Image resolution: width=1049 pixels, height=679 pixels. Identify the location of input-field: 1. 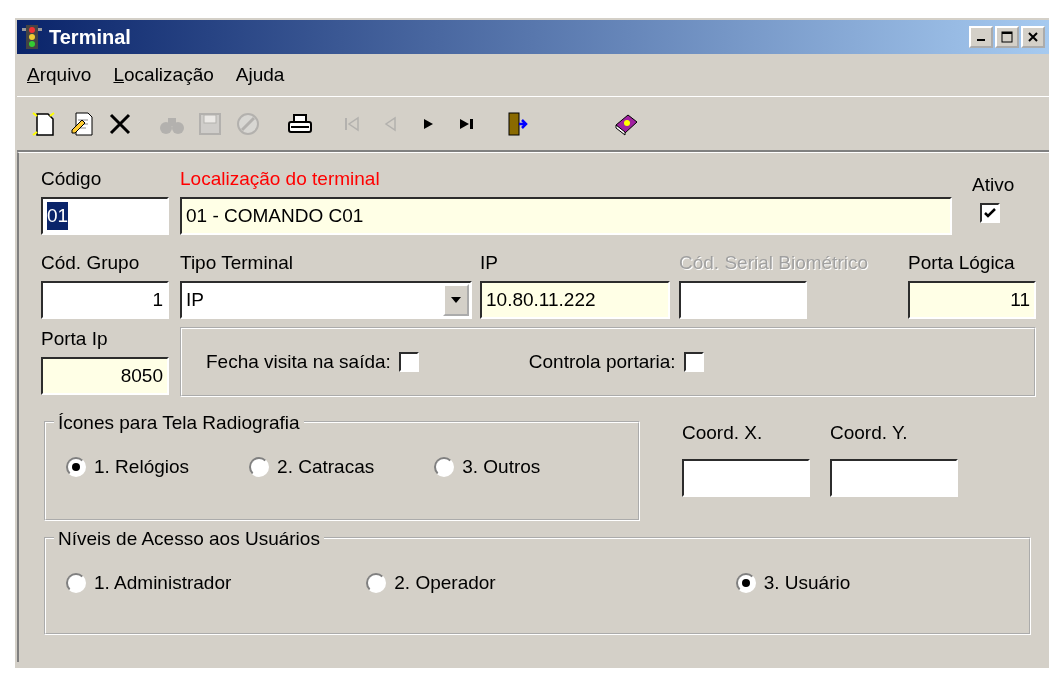
(105, 300).